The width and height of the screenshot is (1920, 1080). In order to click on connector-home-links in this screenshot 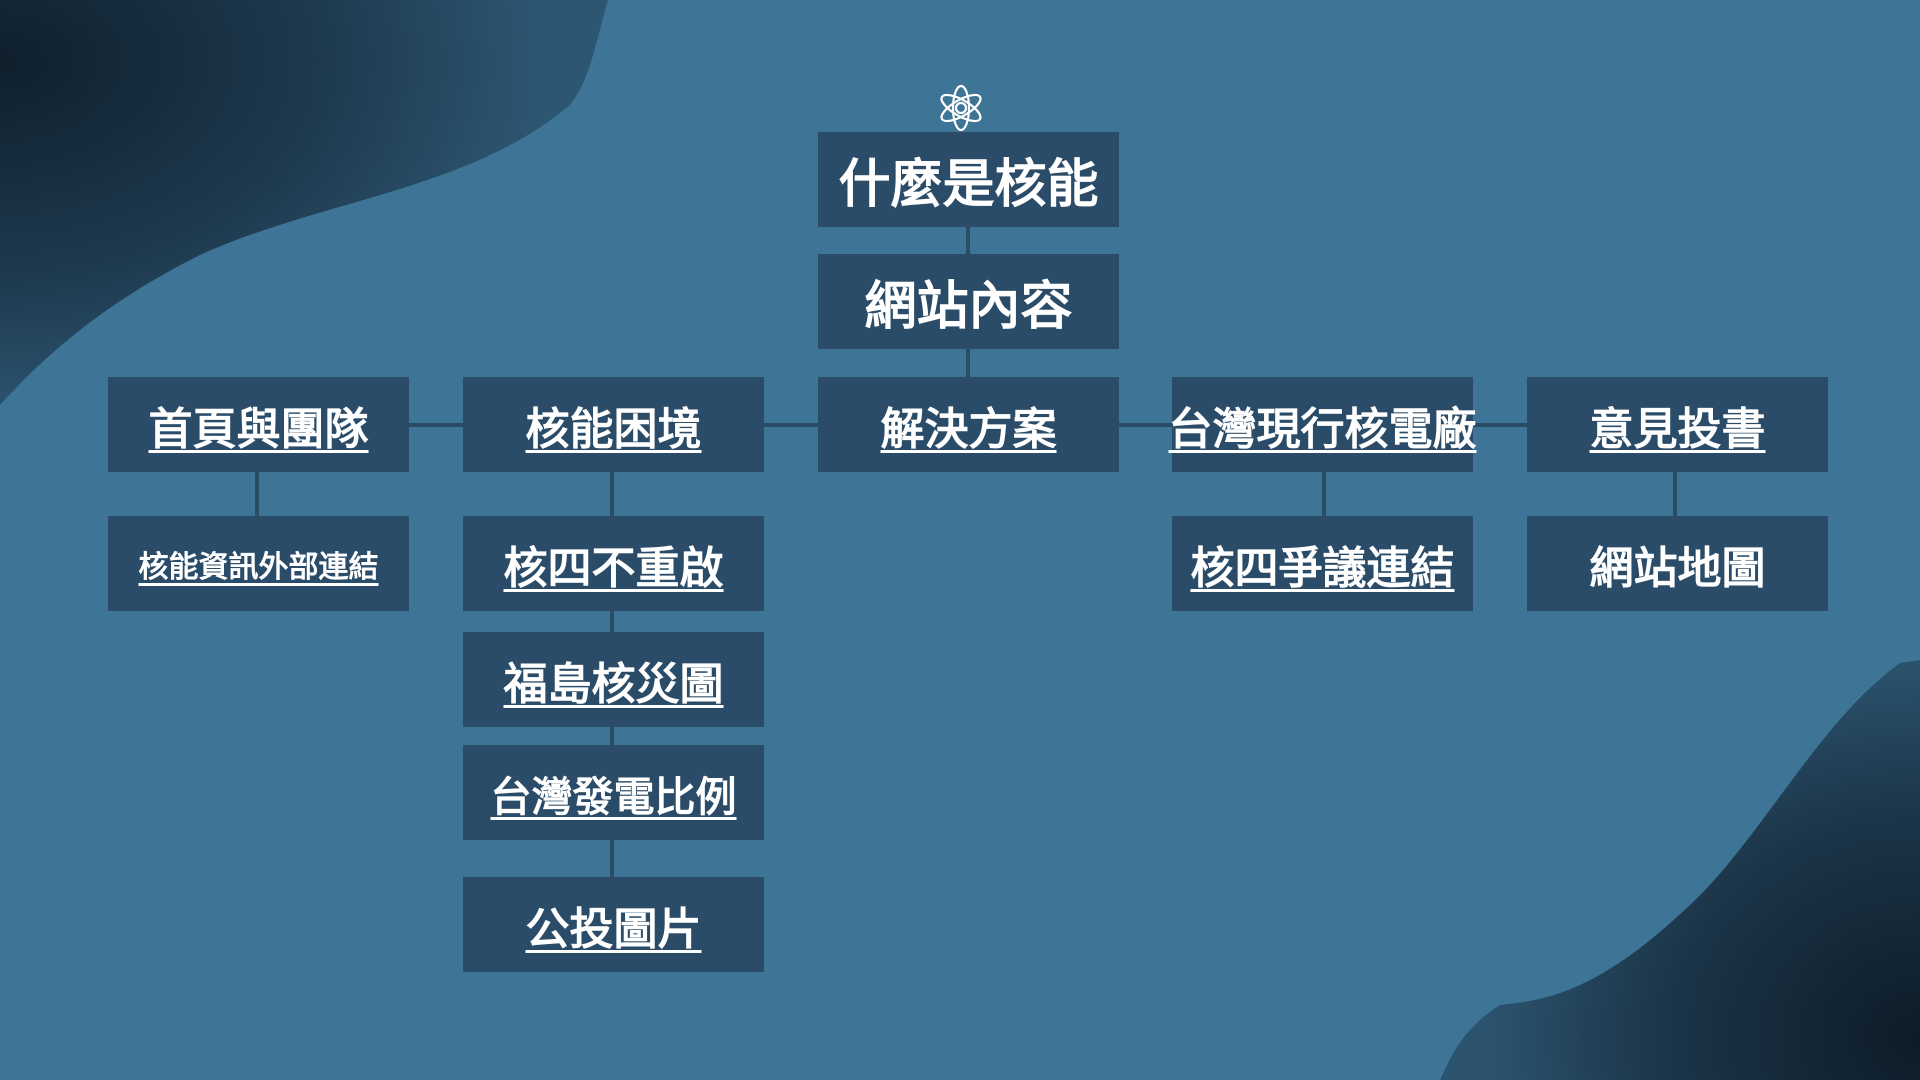, I will do `click(257, 493)`.